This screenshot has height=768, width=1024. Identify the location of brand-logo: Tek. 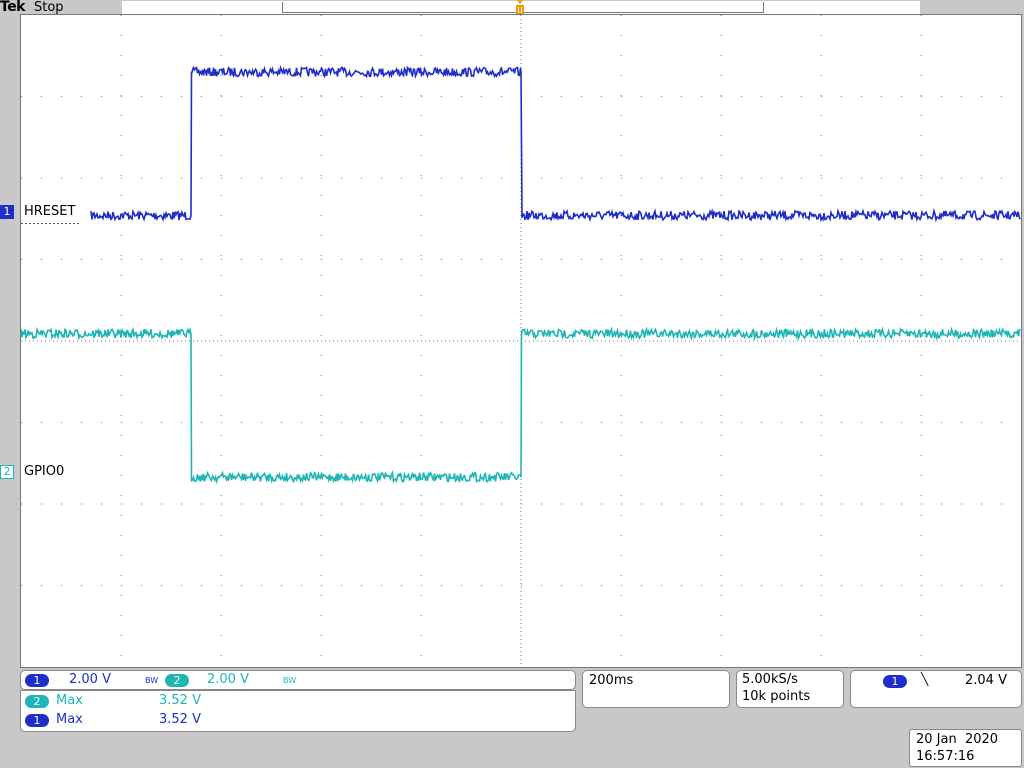
(13, 7).